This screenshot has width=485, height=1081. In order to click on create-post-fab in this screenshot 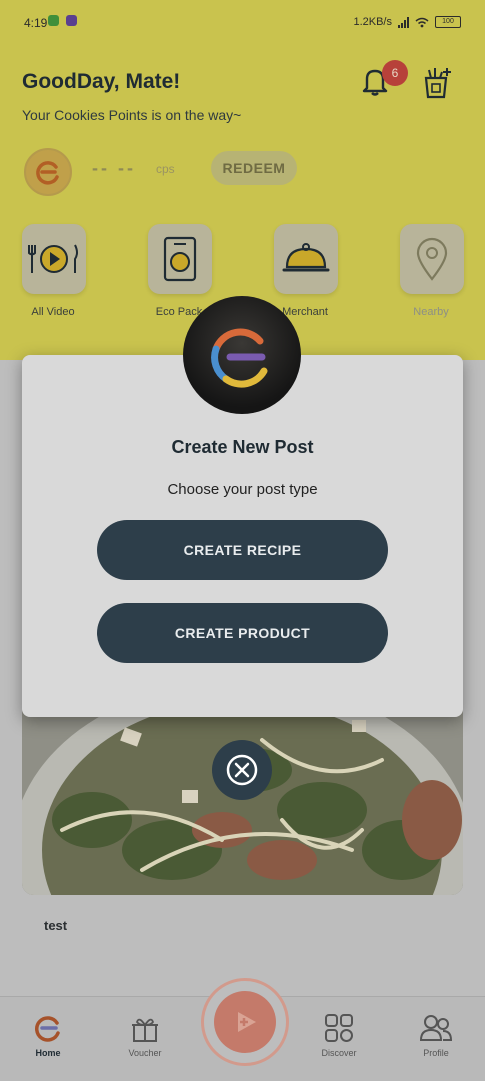, I will do `click(245, 1022)`.